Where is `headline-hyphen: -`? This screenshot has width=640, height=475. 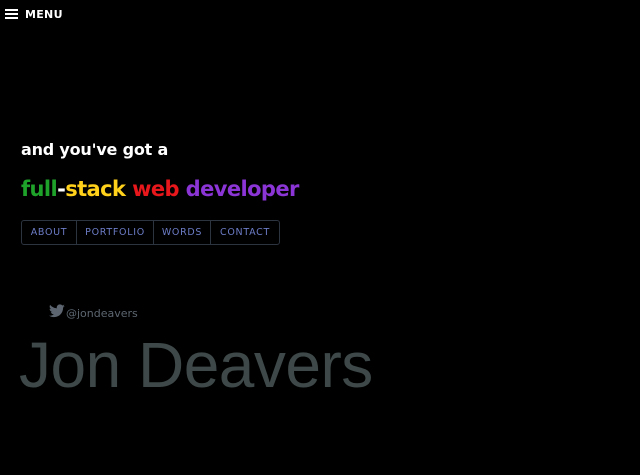 headline-hyphen: - is located at coordinates (61, 189).